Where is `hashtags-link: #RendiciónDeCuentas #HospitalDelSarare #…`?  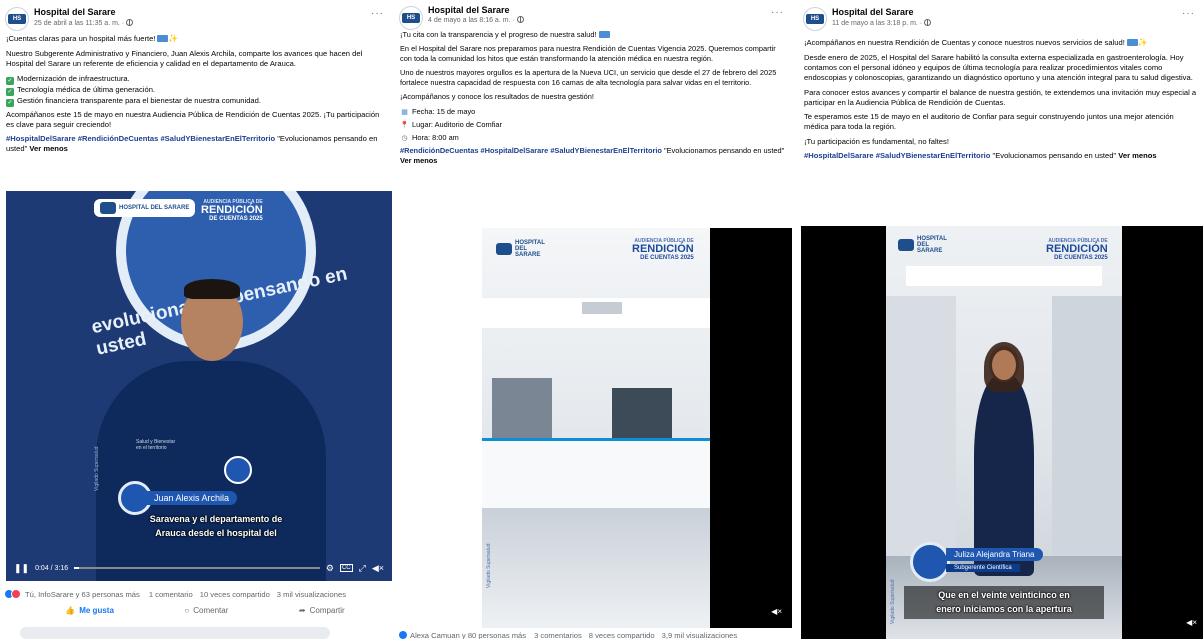 hashtags-link: #RendiciónDeCuentas #HospitalDelSarare #… is located at coordinates (531, 150).